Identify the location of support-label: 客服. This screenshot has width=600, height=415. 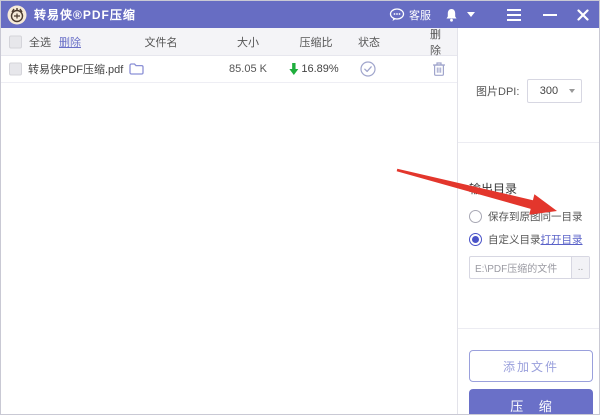
(420, 15).